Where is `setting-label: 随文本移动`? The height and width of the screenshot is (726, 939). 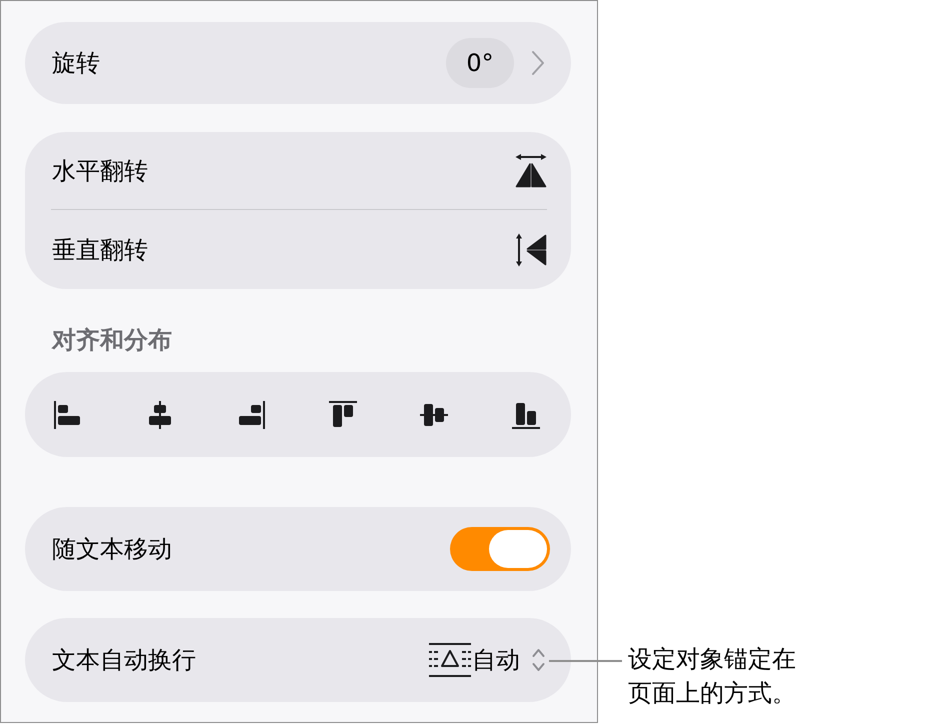
setting-label: 随文本移动 is located at coordinates (112, 549).